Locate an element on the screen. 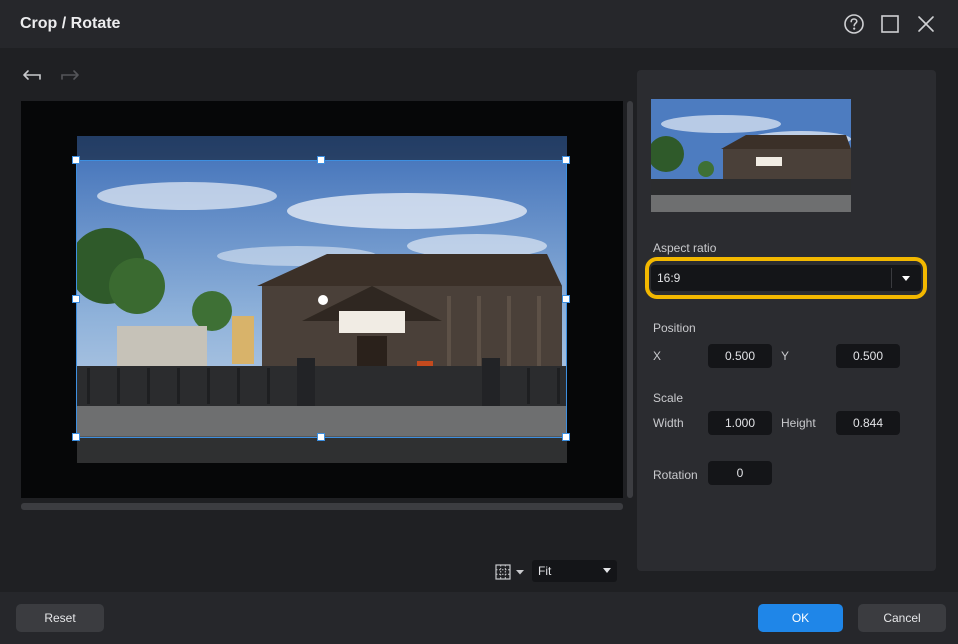  height-label: Height is located at coordinates (798, 423).